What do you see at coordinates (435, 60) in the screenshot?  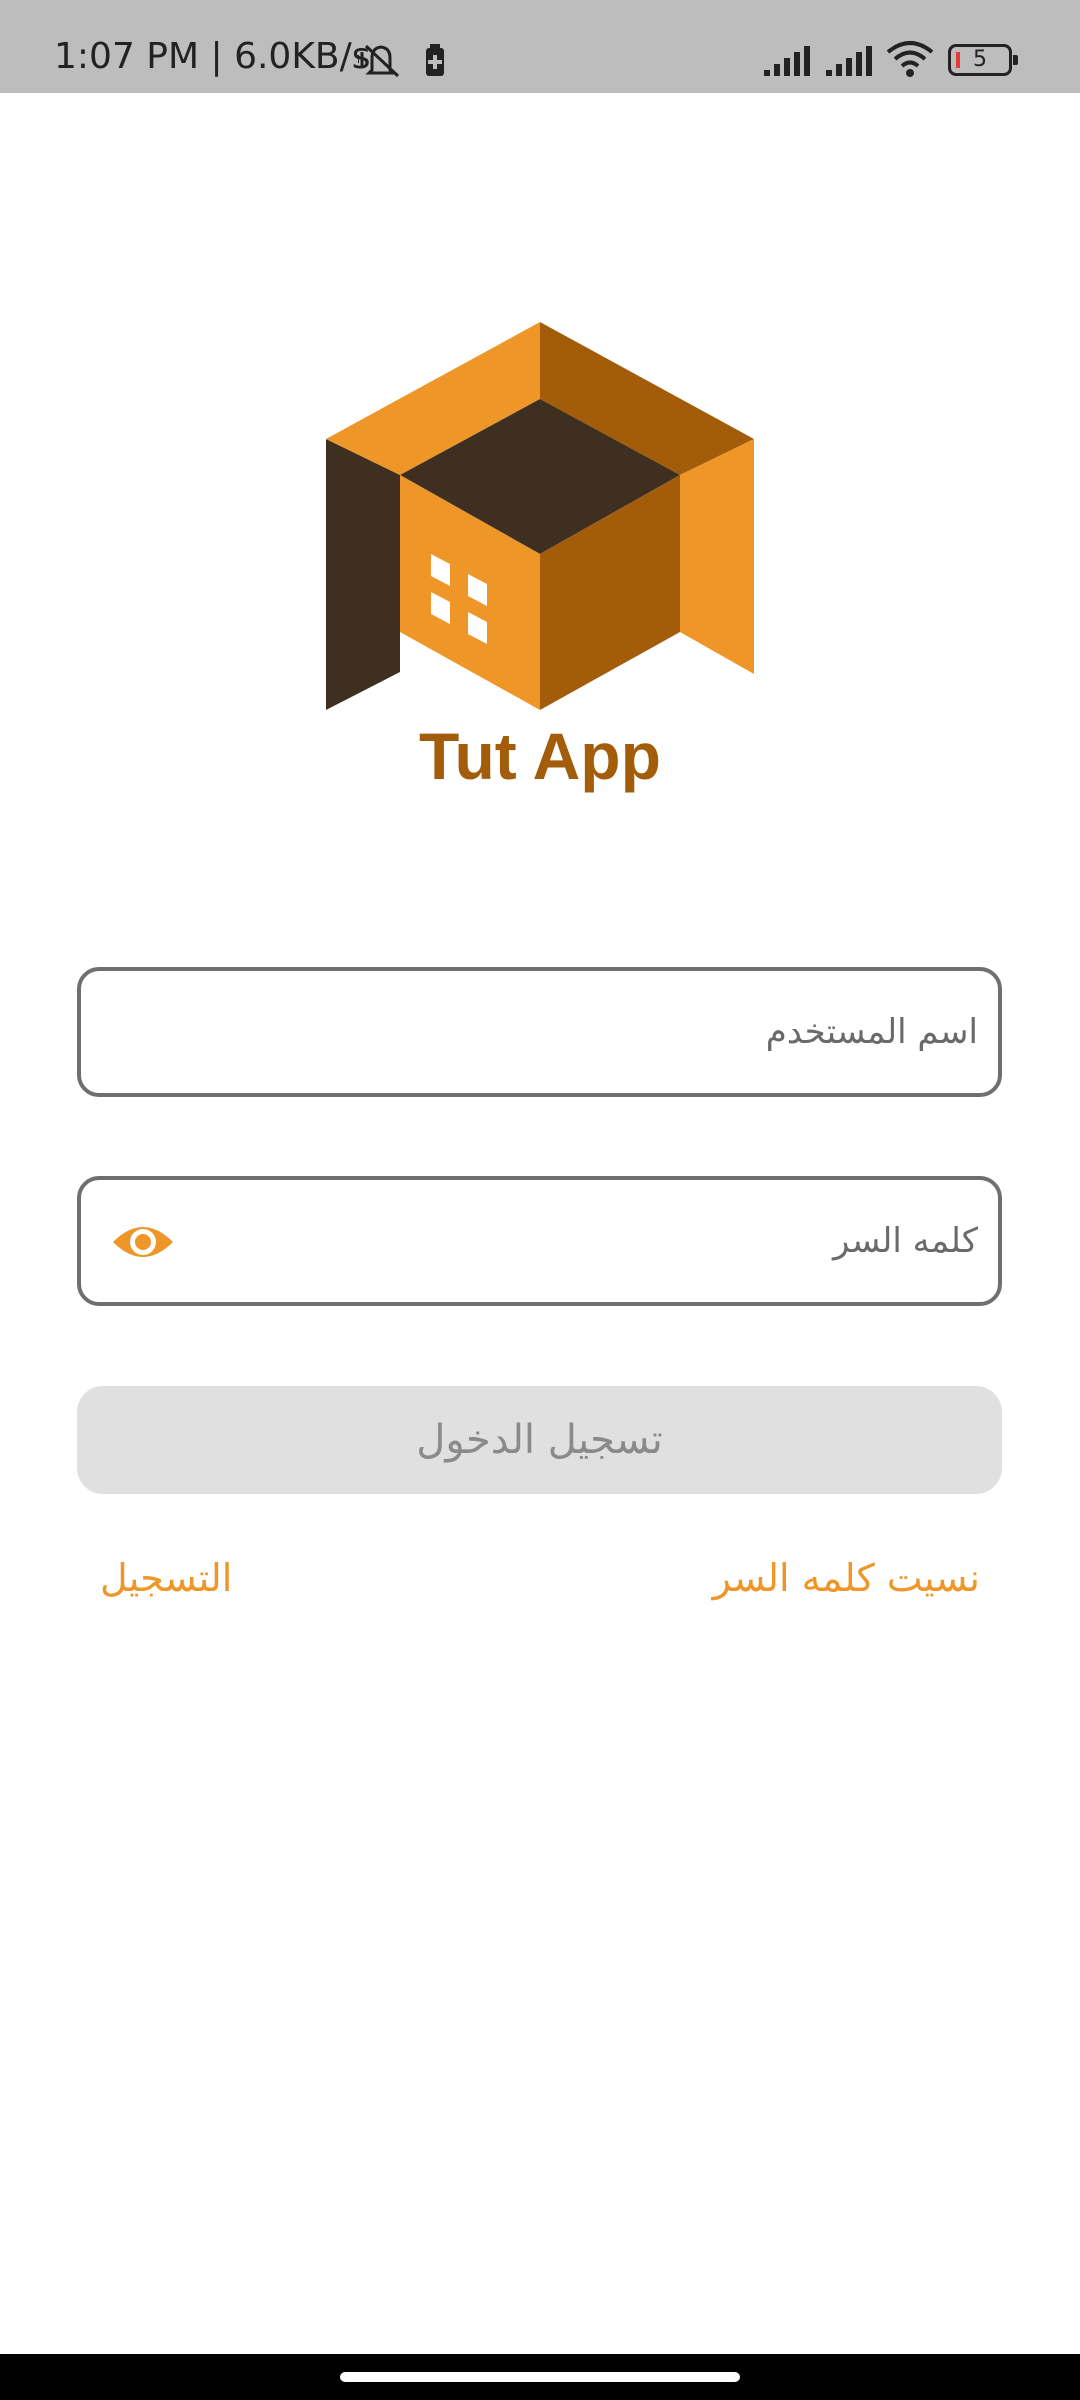 I see `battery-saver-icon` at bounding box center [435, 60].